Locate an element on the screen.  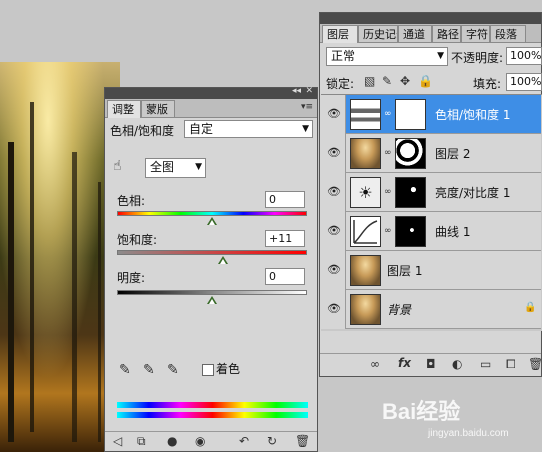
folder-icon: ▭ is located at coordinates (485, 364).